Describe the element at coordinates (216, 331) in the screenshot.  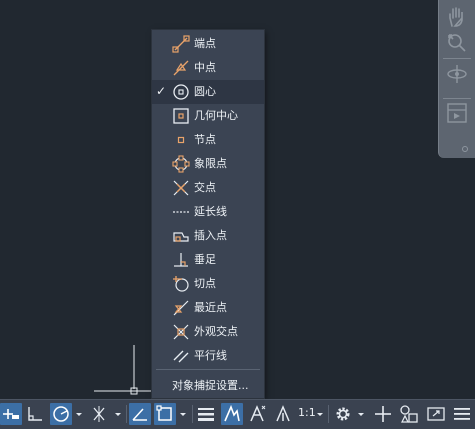
I see `osnap-item-label: 外观交点` at that location.